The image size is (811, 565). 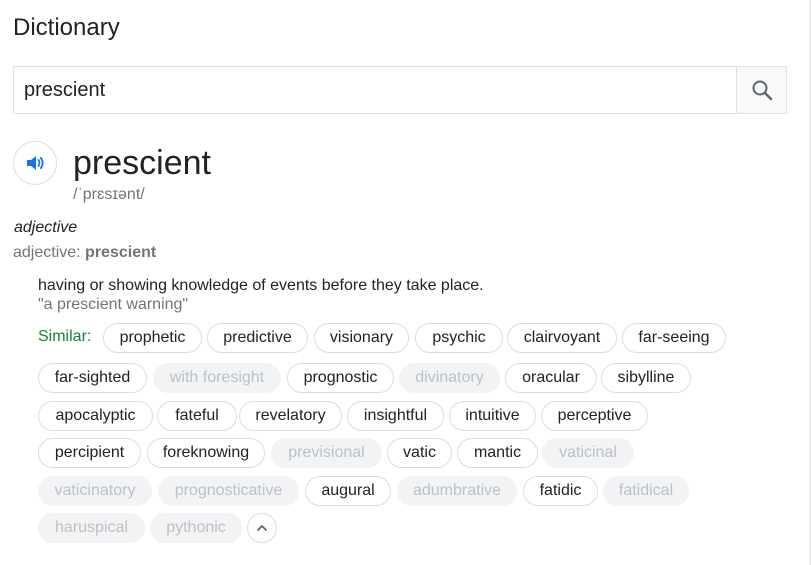 What do you see at coordinates (594, 416) in the screenshot?
I see `similar-chip-perceptive: perceptive` at bounding box center [594, 416].